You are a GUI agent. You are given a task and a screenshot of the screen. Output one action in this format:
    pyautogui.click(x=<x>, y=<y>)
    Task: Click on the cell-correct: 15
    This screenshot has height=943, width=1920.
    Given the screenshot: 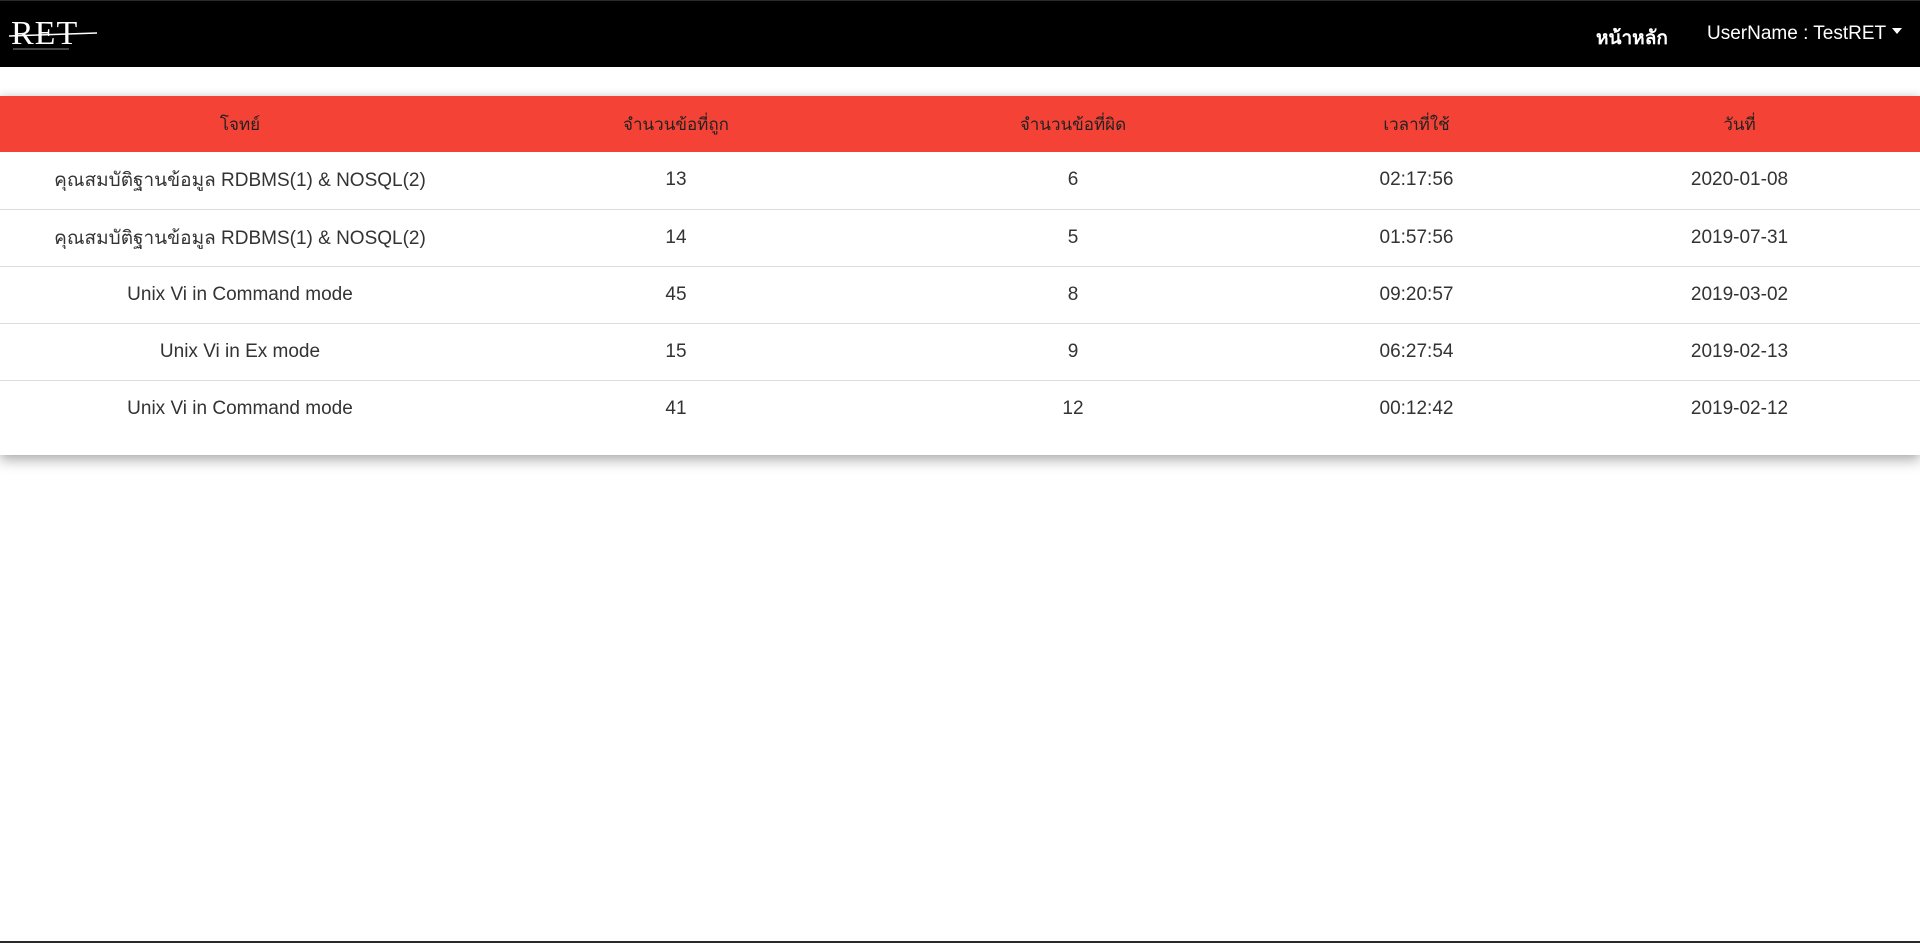 What is the action you would take?
    pyautogui.click(x=676, y=351)
    